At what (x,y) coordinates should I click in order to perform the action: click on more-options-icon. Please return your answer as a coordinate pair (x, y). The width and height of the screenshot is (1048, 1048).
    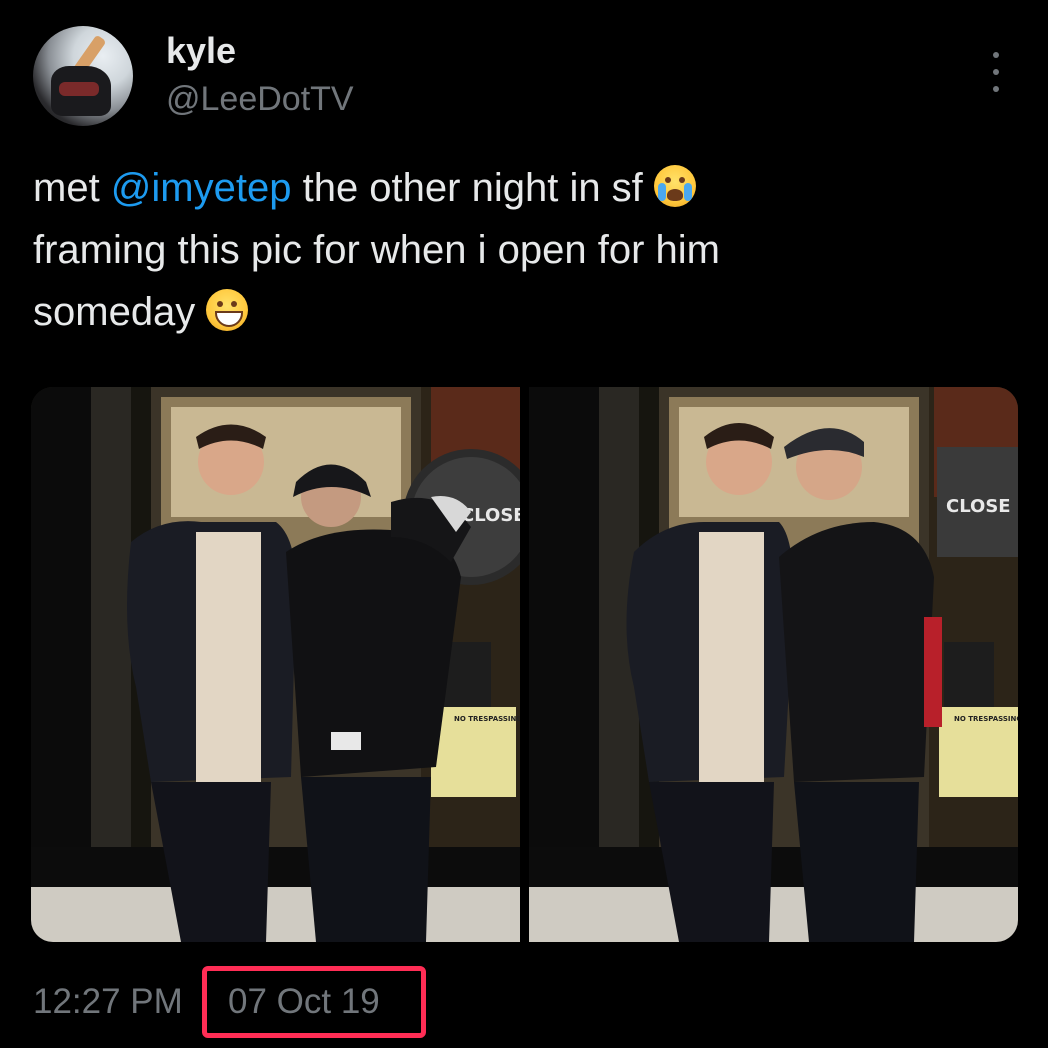
    Looking at the image, I should click on (996, 72).